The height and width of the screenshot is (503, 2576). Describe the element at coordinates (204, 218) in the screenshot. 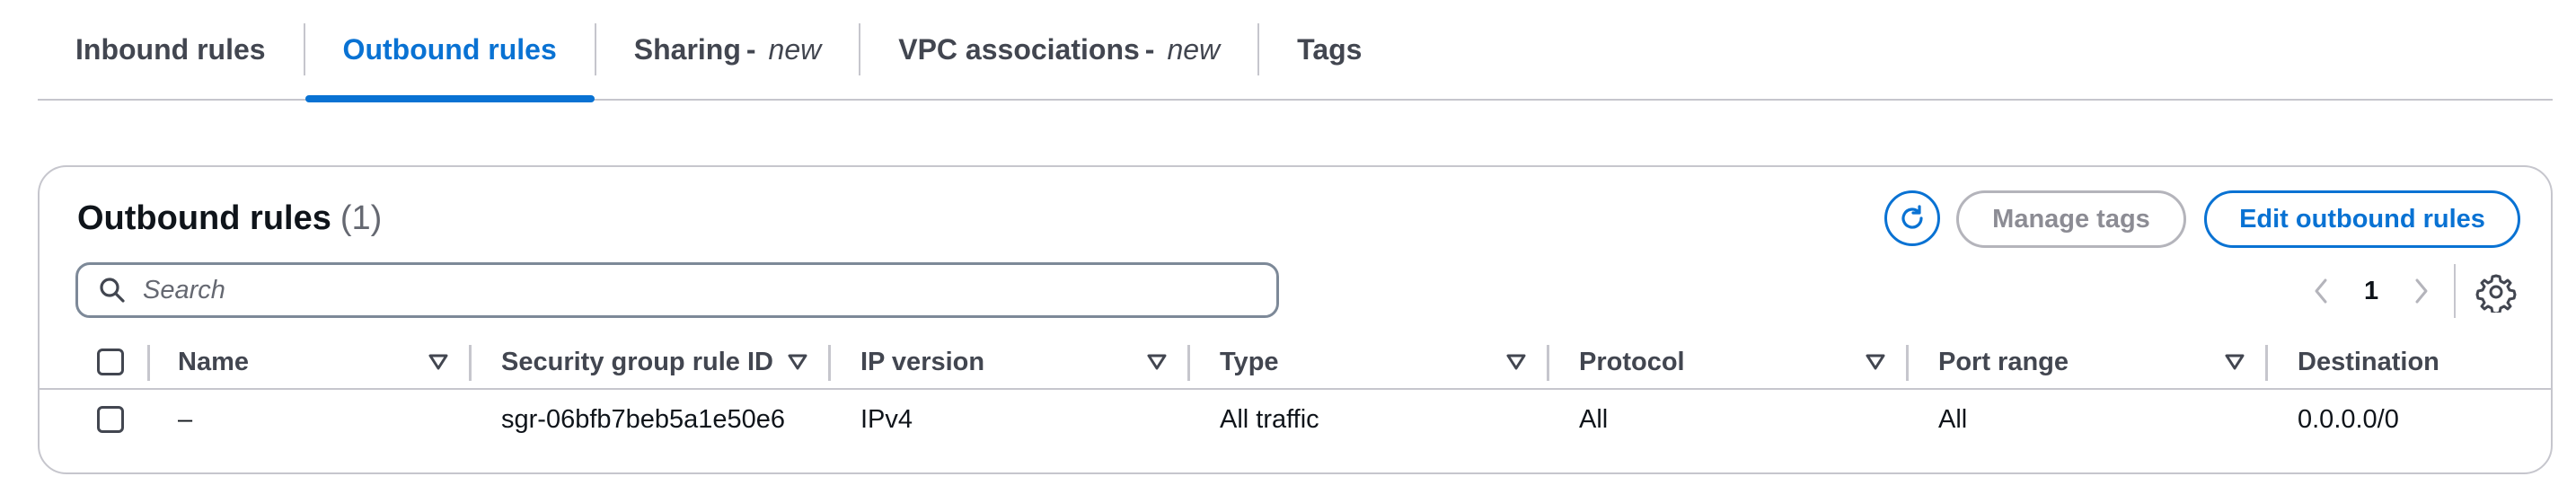

I see `panel-title-text: Outbound rules` at that location.